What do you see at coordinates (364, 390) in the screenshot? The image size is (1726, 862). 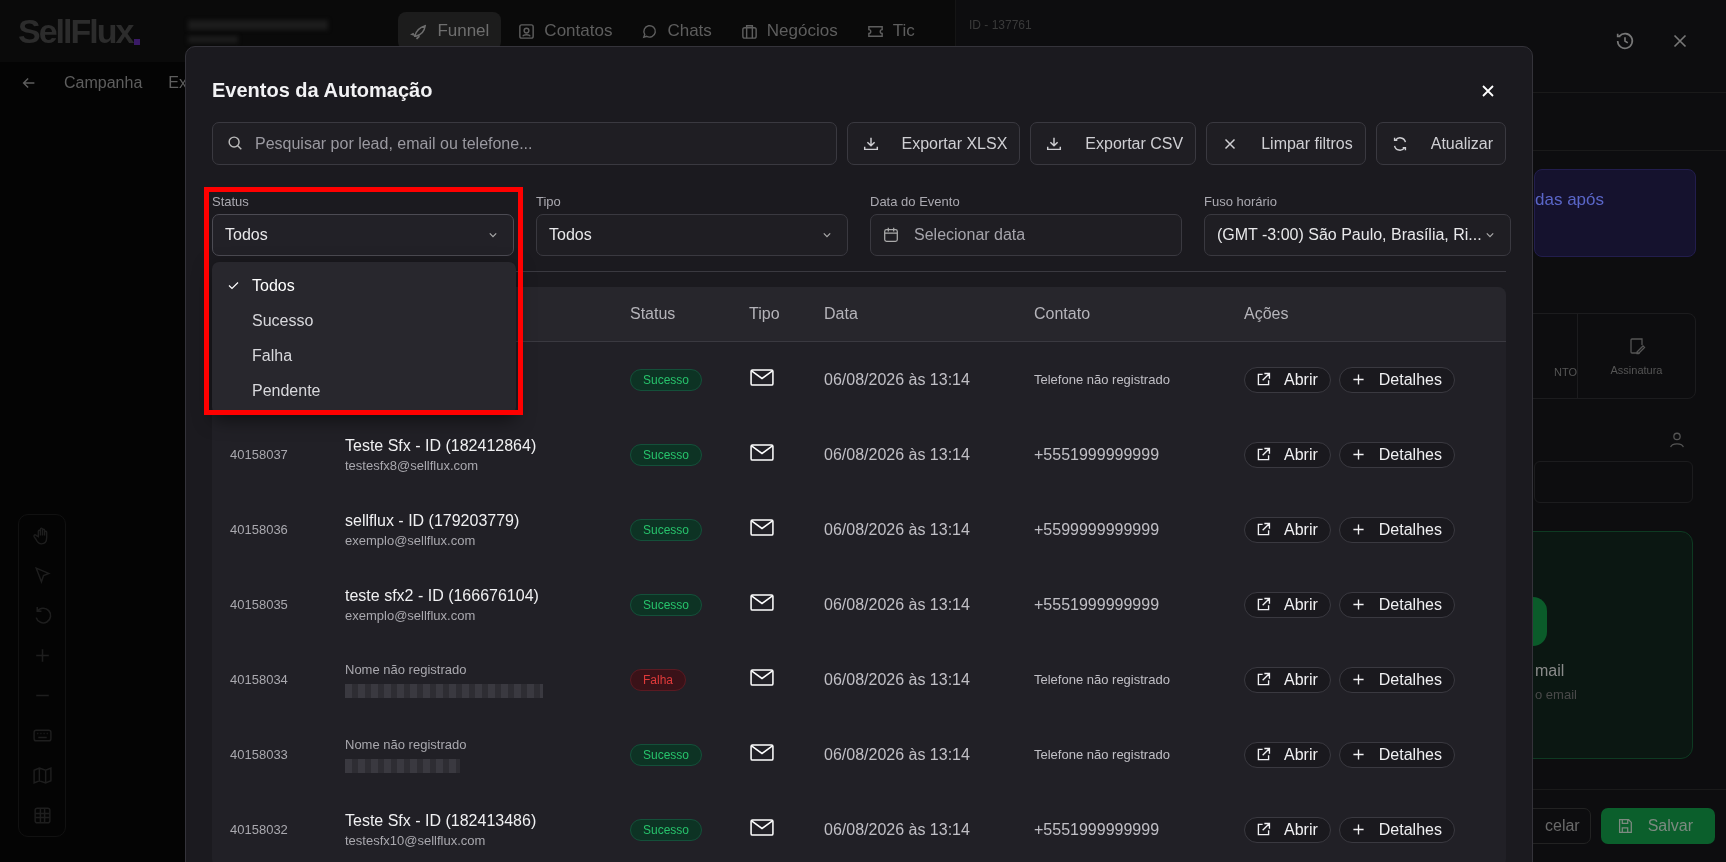 I see `menu-option: Pendente` at bounding box center [364, 390].